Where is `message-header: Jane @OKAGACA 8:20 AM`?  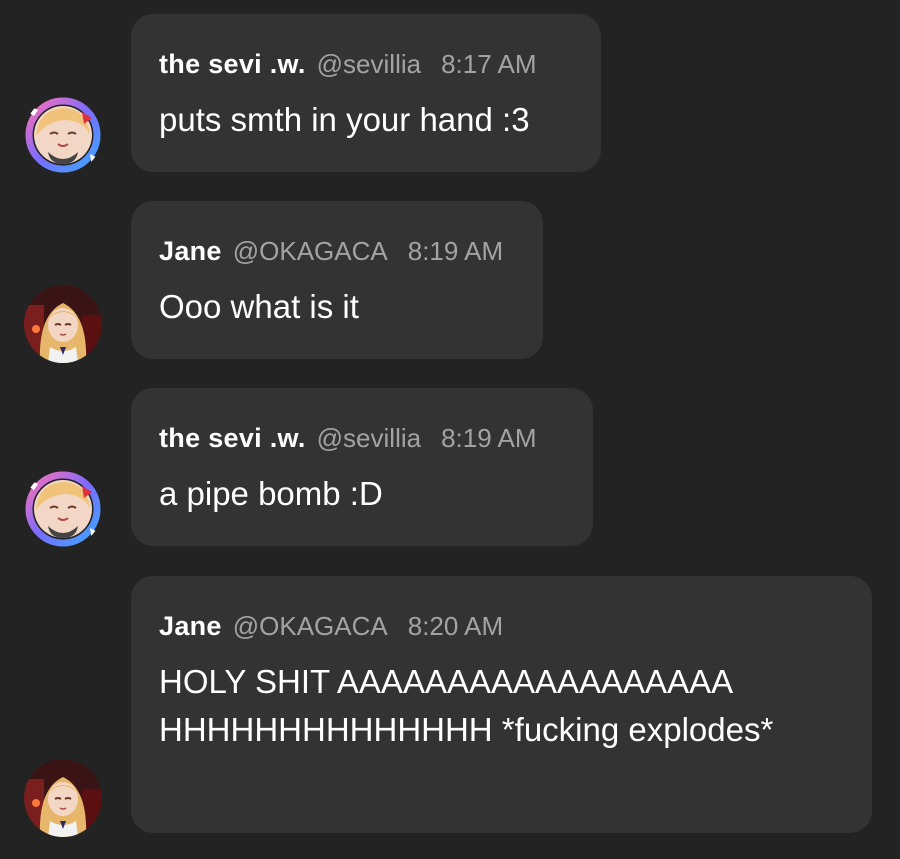 message-header: Jane @OKAGACA 8:20 AM is located at coordinates (501, 626).